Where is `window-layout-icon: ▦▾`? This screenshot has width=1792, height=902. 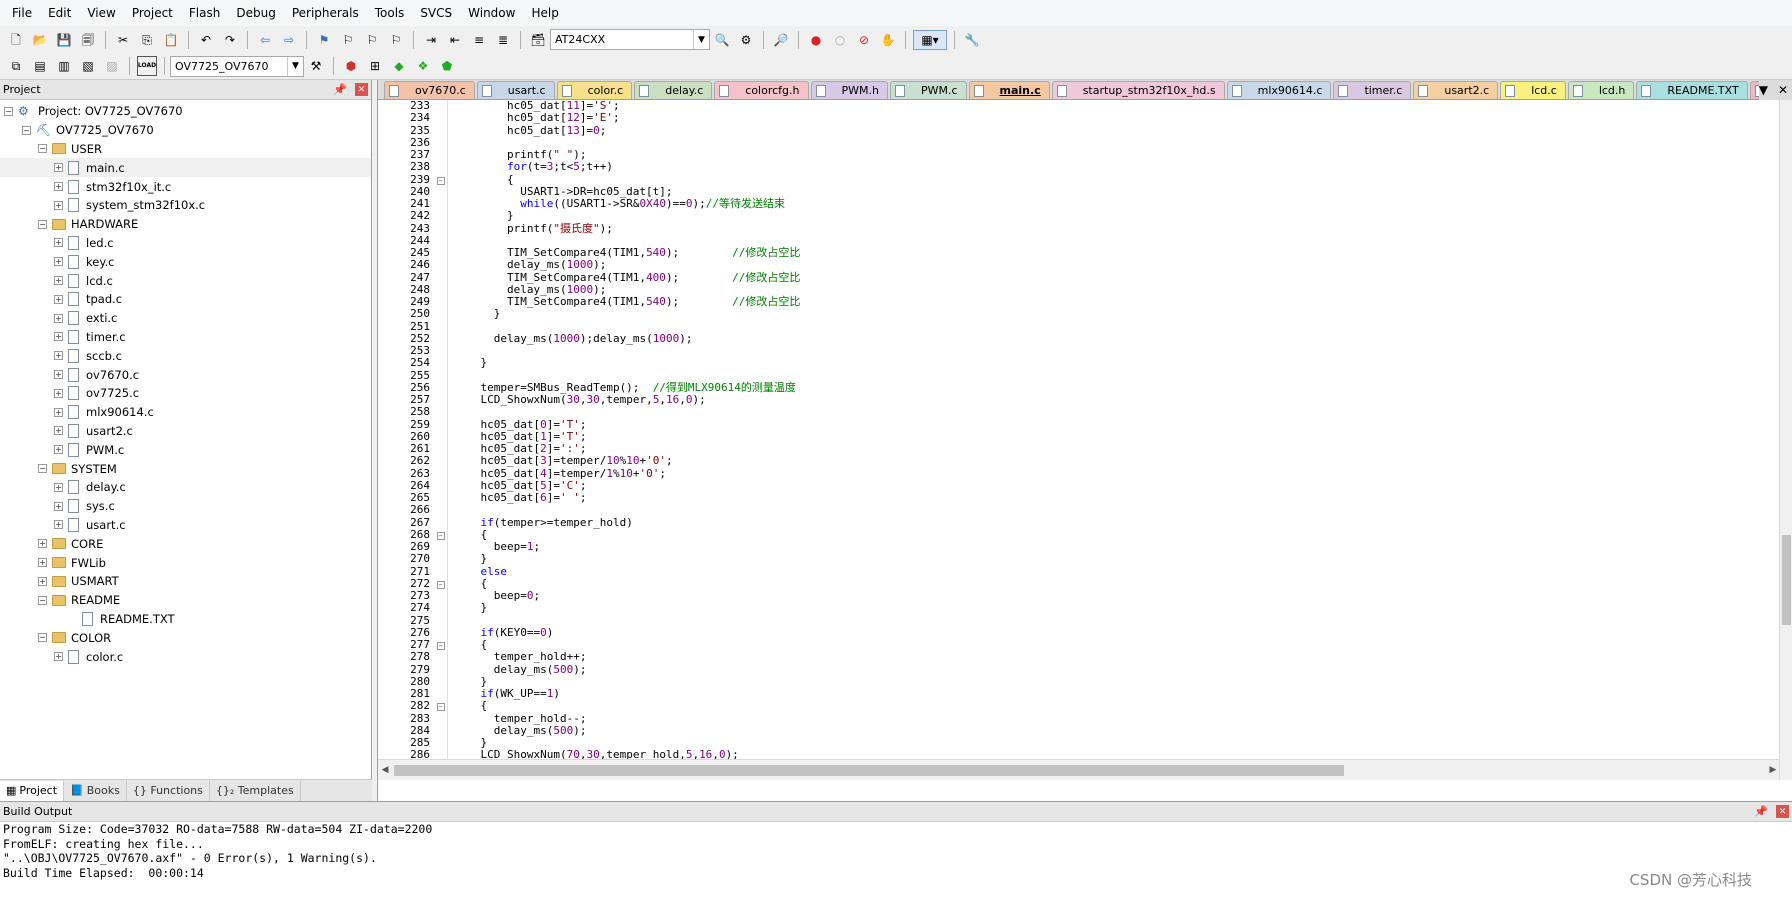
window-layout-icon: ▦▾ is located at coordinates (930, 39).